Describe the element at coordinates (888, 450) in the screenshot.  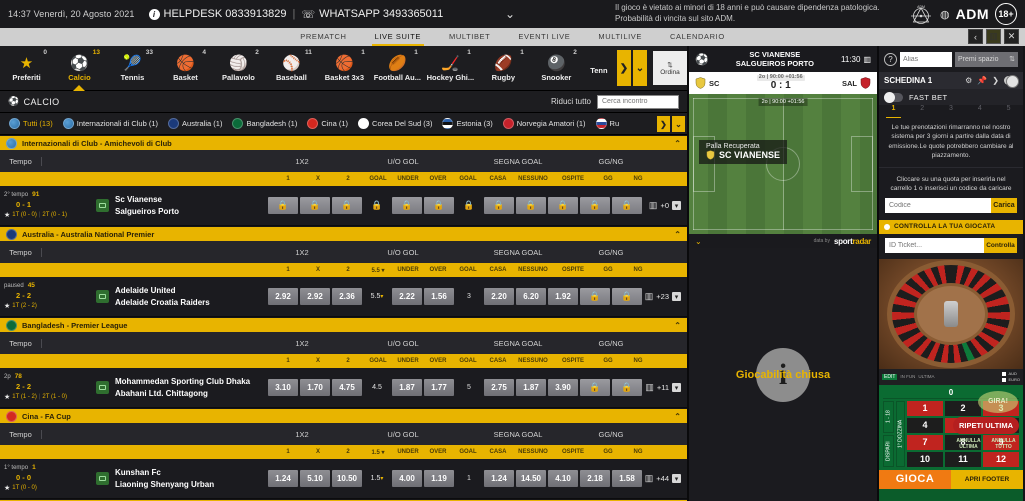
I see `bet-dispari: DISPARI` at that location.